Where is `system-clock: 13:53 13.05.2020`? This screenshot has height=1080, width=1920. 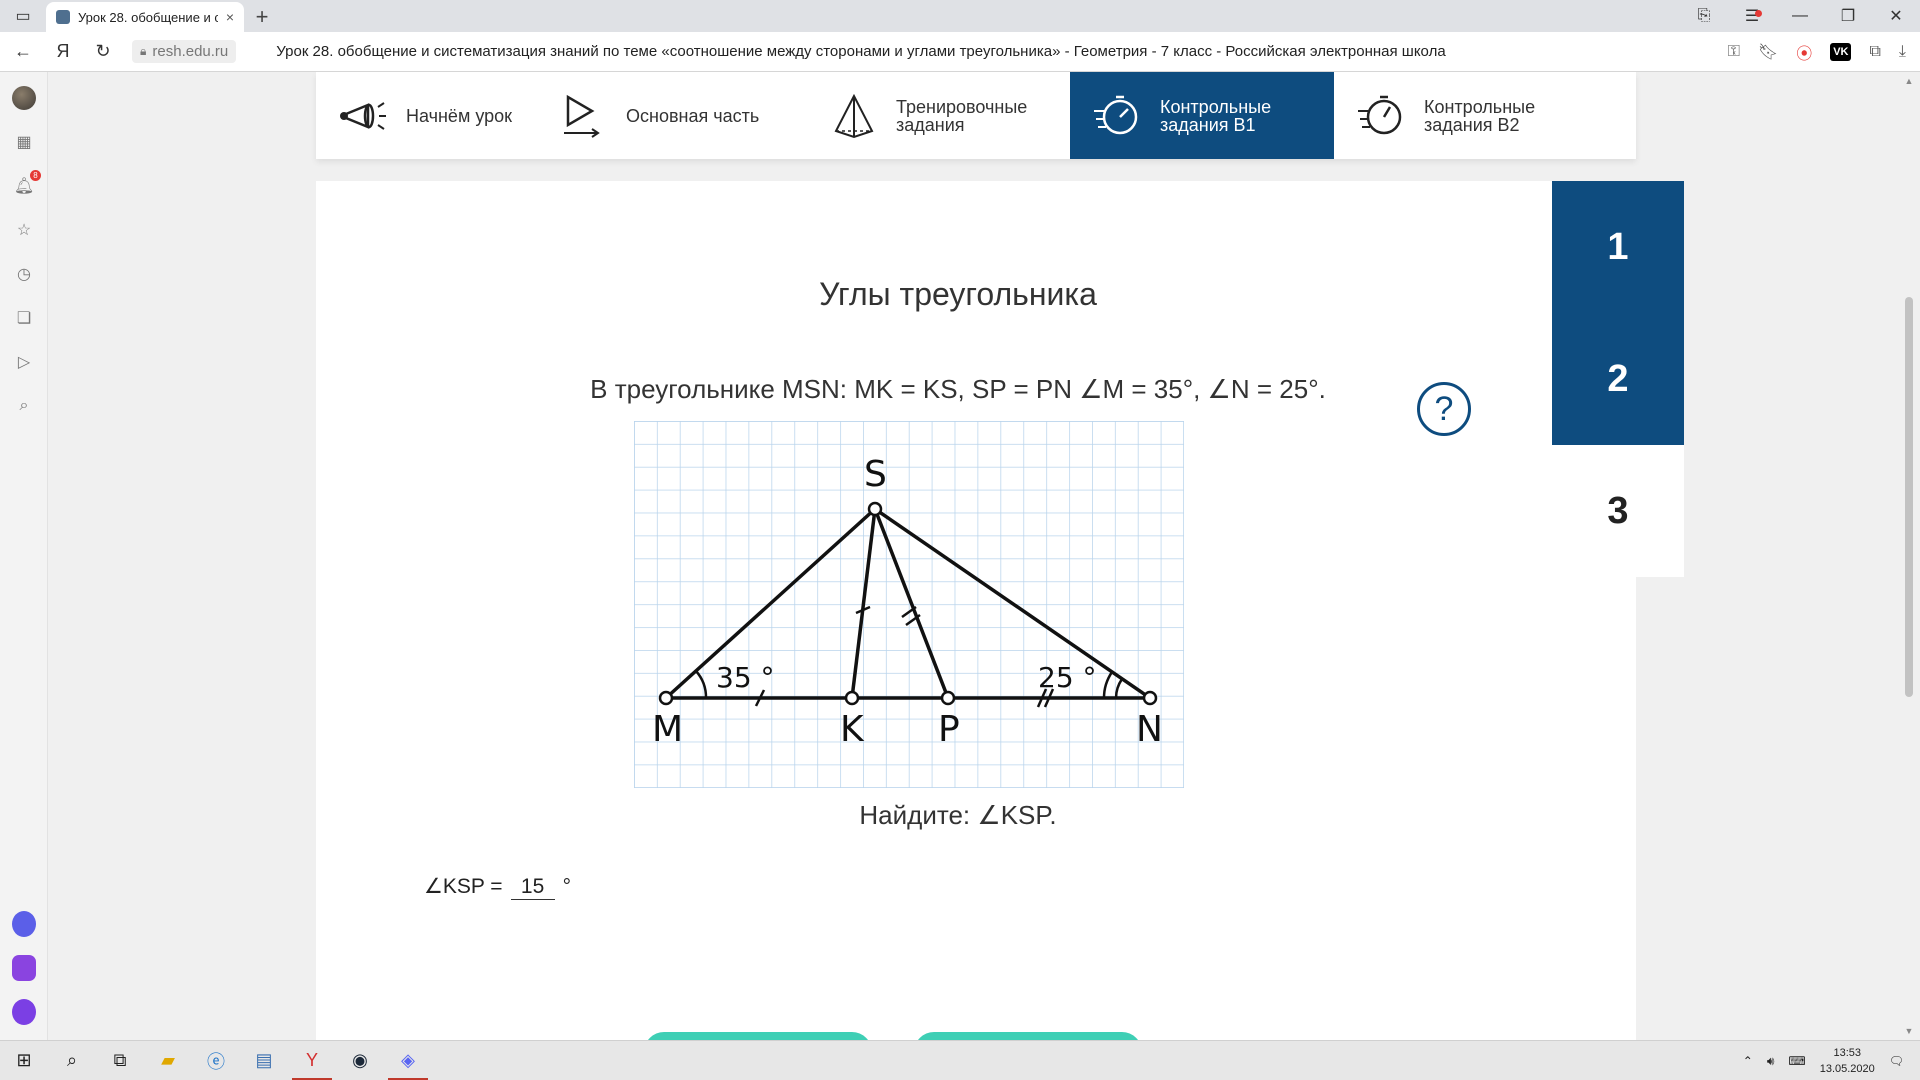 system-clock: 13:53 13.05.2020 is located at coordinates (1847, 1061).